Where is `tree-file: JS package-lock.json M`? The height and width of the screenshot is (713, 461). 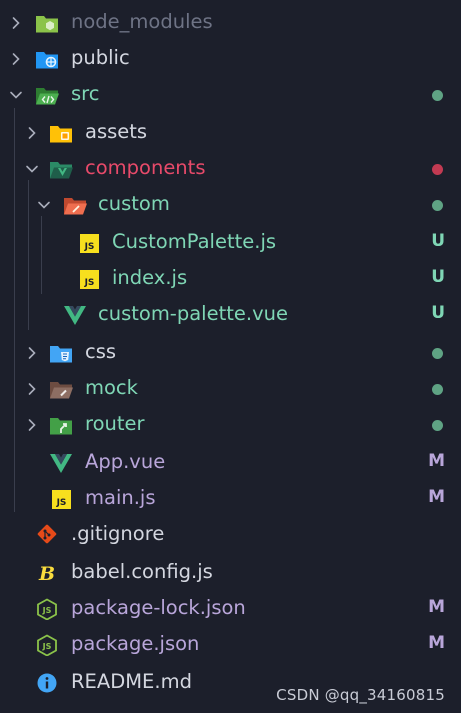
tree-file: JS package-lock.json M is located at coordinates (230, 609).